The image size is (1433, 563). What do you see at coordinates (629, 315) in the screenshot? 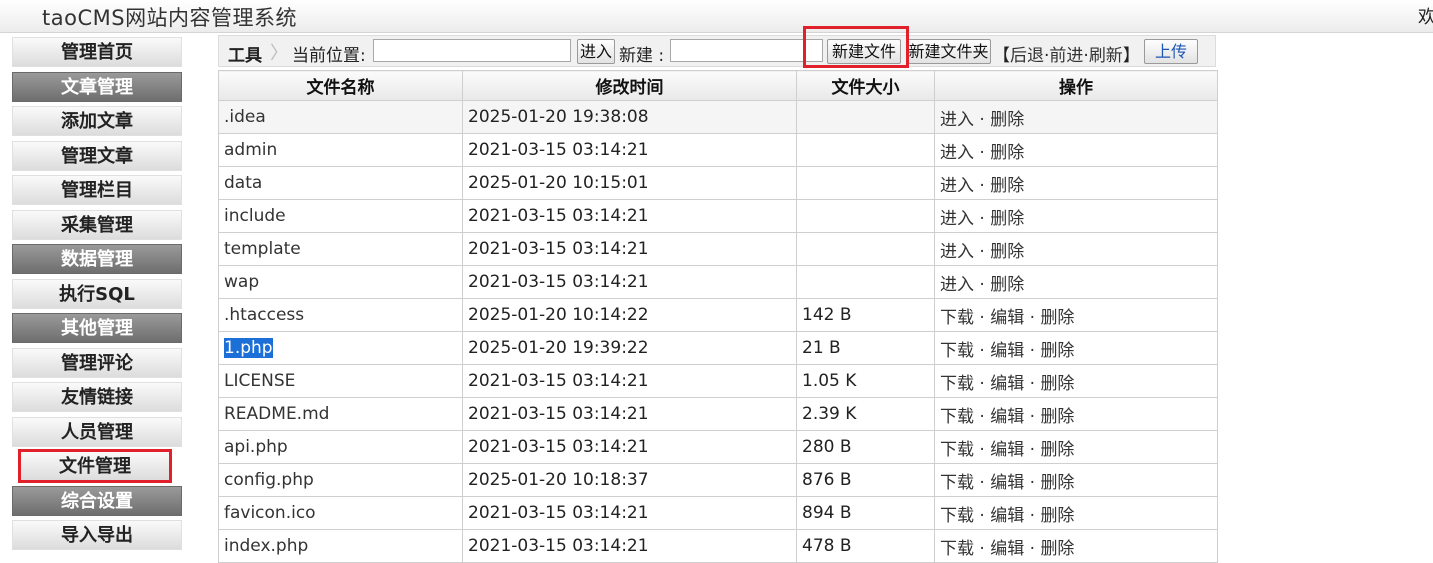
I see `mtime-cell: 2025-01-20 10:14:22` at bounding box center [629, 315].